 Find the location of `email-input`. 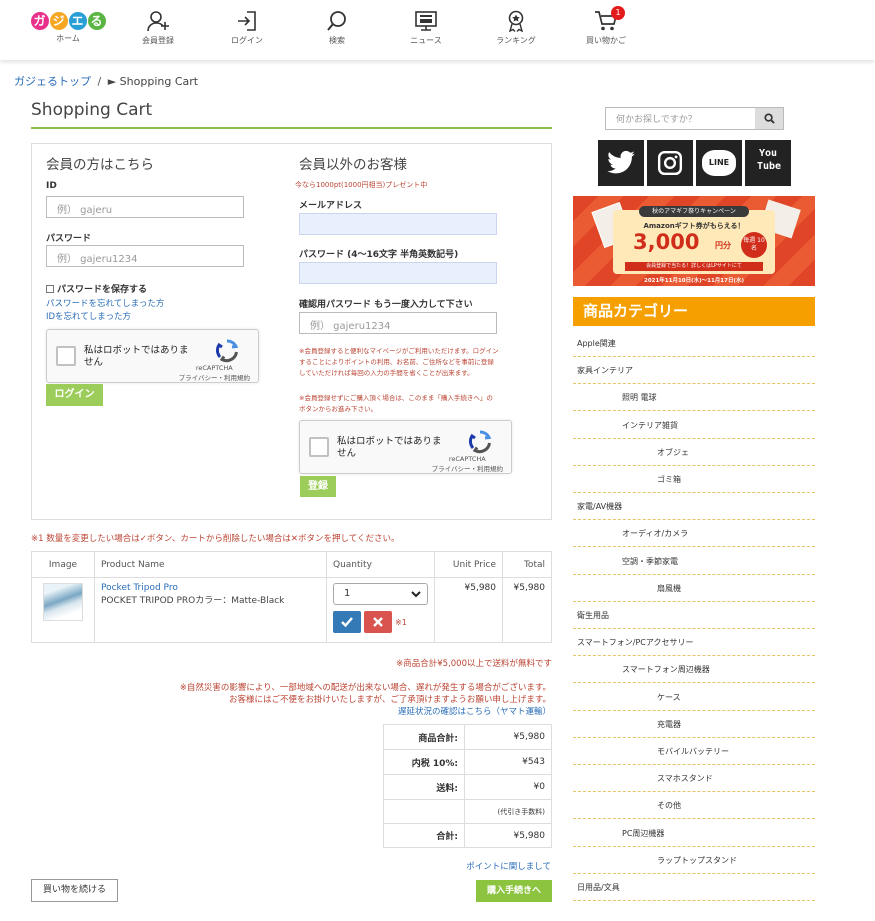

email-input is located at coordinates (398, 224).